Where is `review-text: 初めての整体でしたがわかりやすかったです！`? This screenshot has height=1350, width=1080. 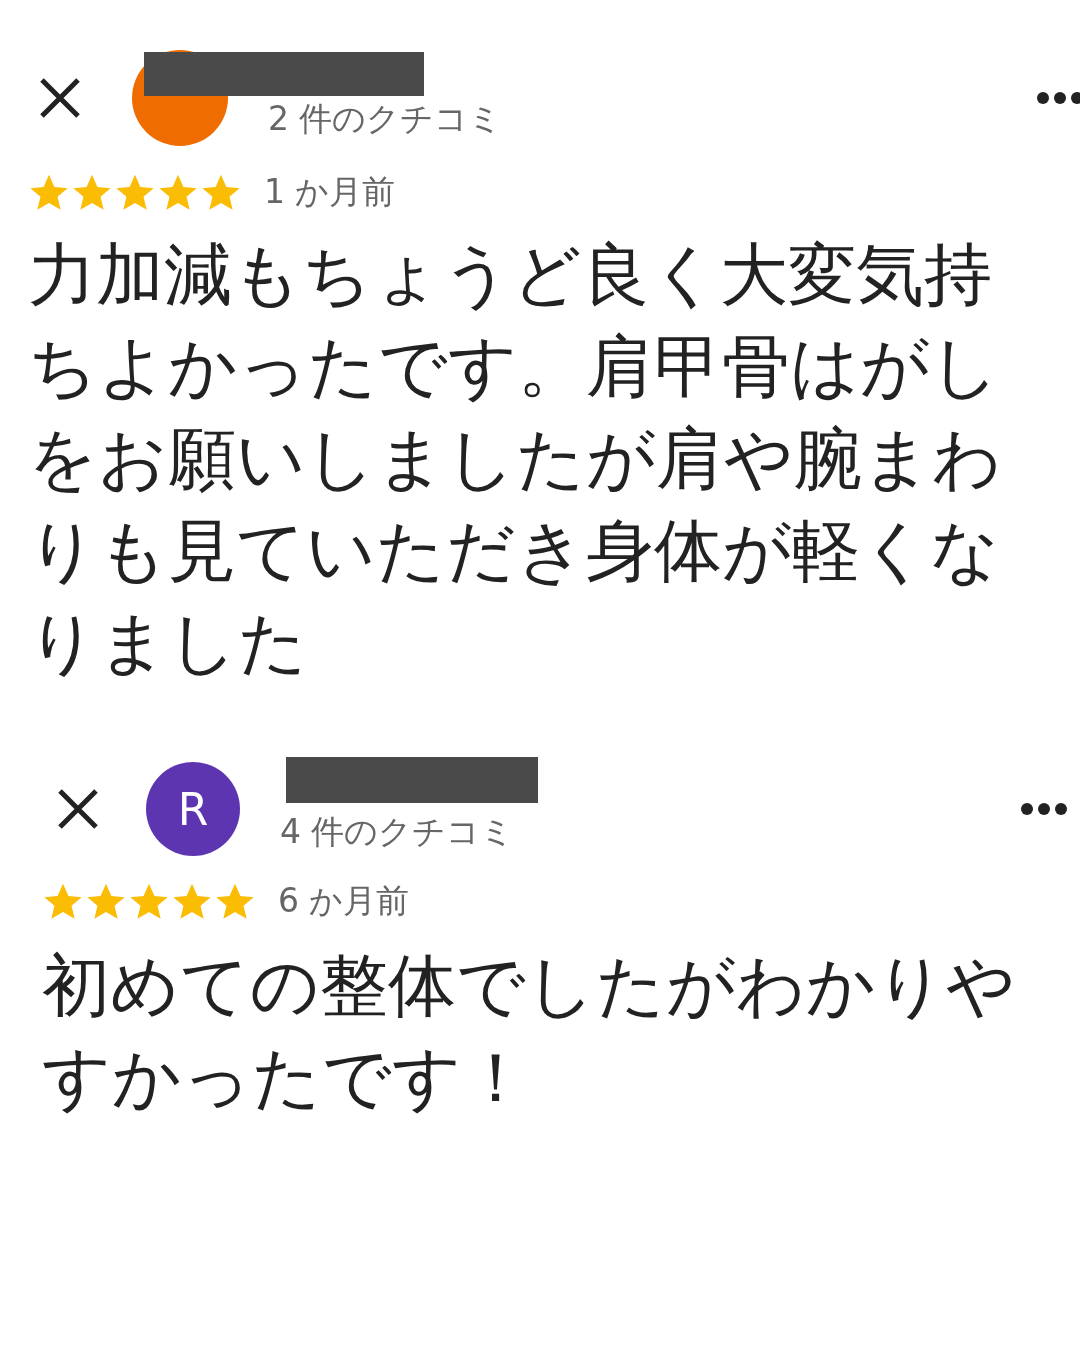 review-text: 初めての整体でしたがわかりやすかったです！ is located at coordinates (529, 1032).